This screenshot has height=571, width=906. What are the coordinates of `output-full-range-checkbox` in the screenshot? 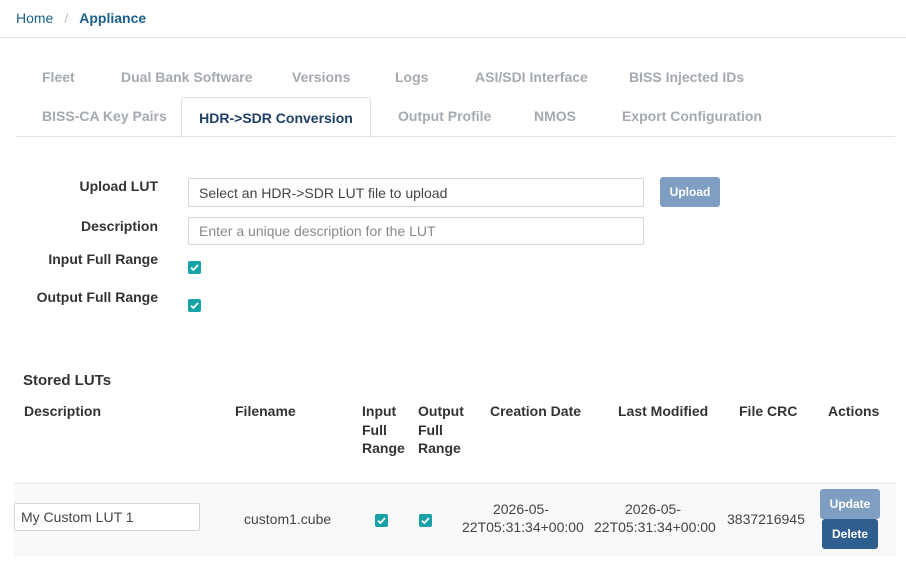 It's located at (194, 305).